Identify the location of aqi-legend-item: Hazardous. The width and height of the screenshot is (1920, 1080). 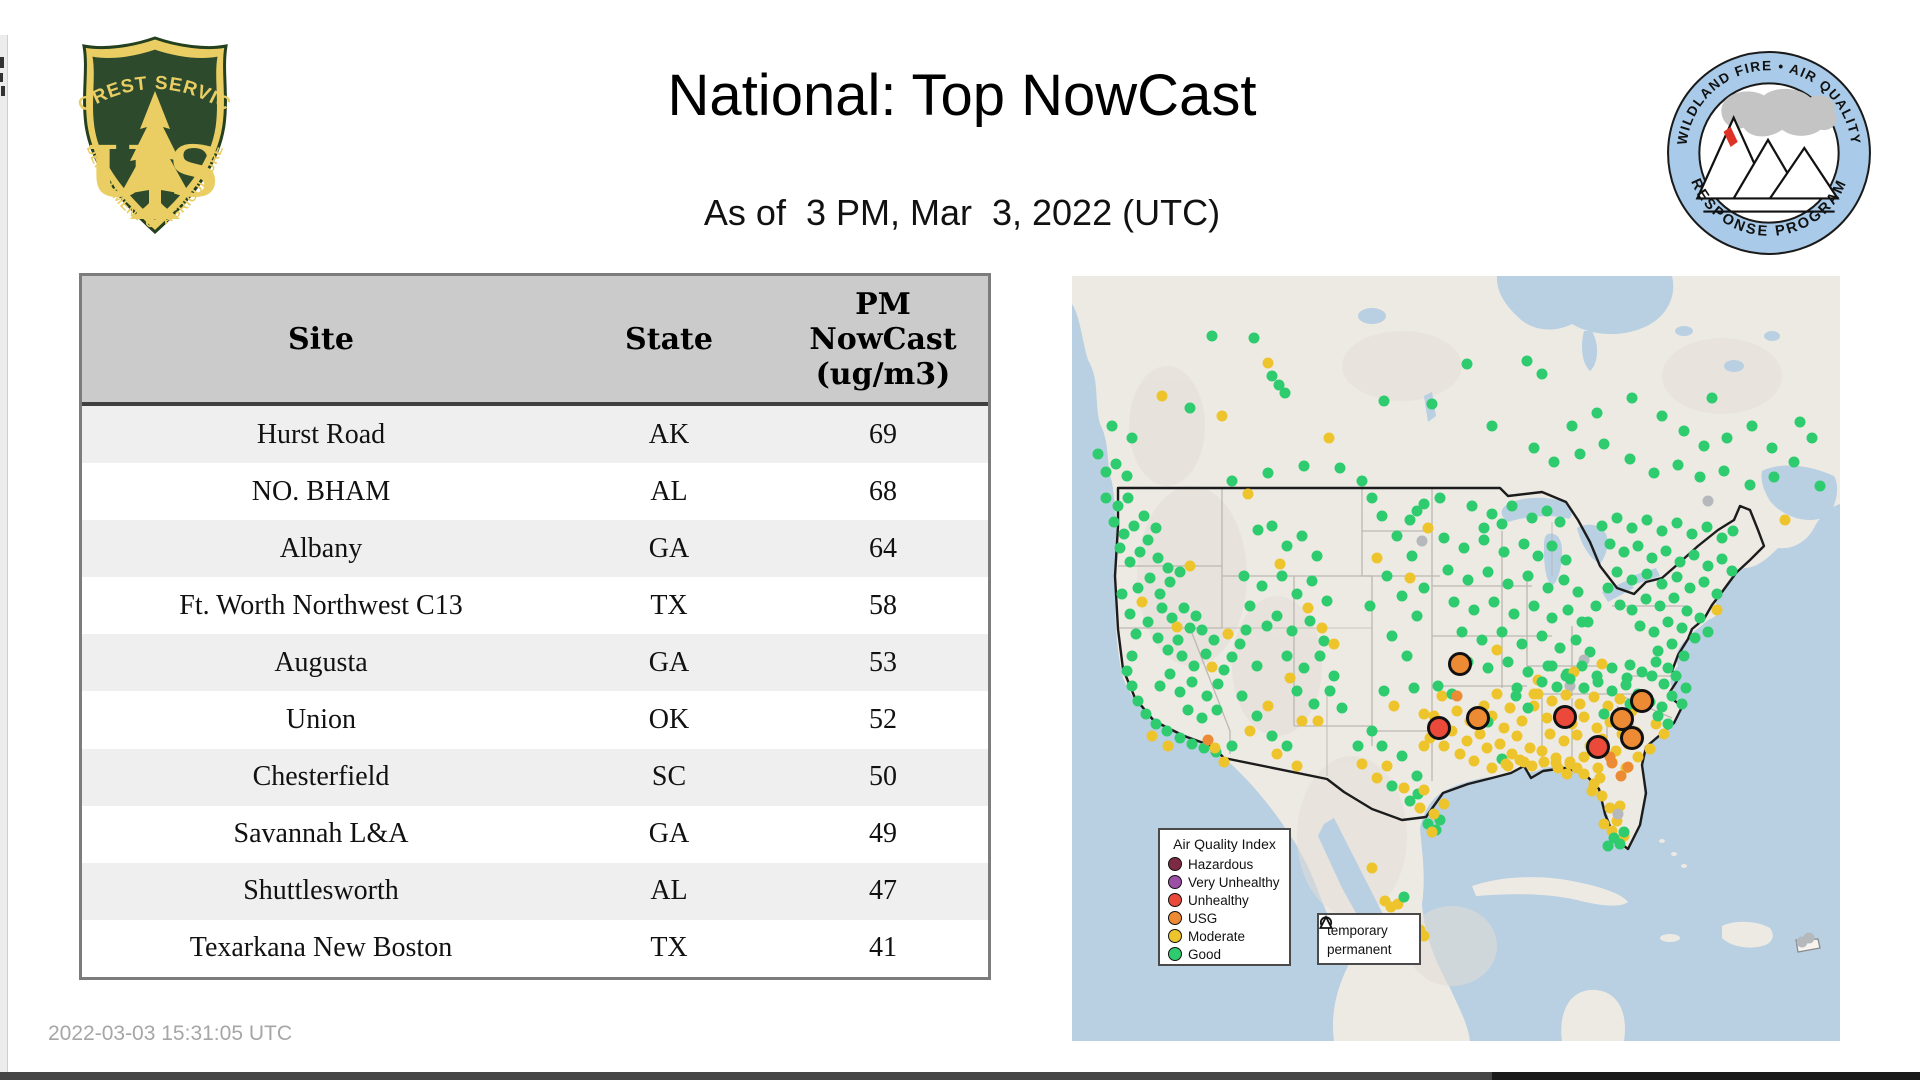
(1228, 864).